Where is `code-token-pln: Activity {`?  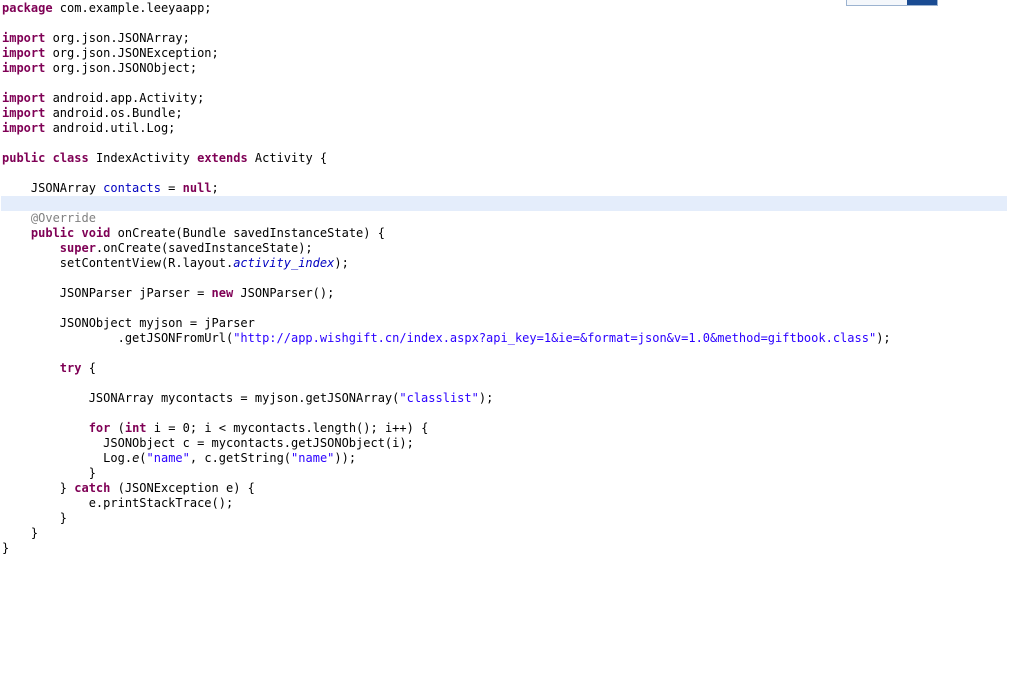 code-token-pln: Activity { is located at coordinates (287, 158).